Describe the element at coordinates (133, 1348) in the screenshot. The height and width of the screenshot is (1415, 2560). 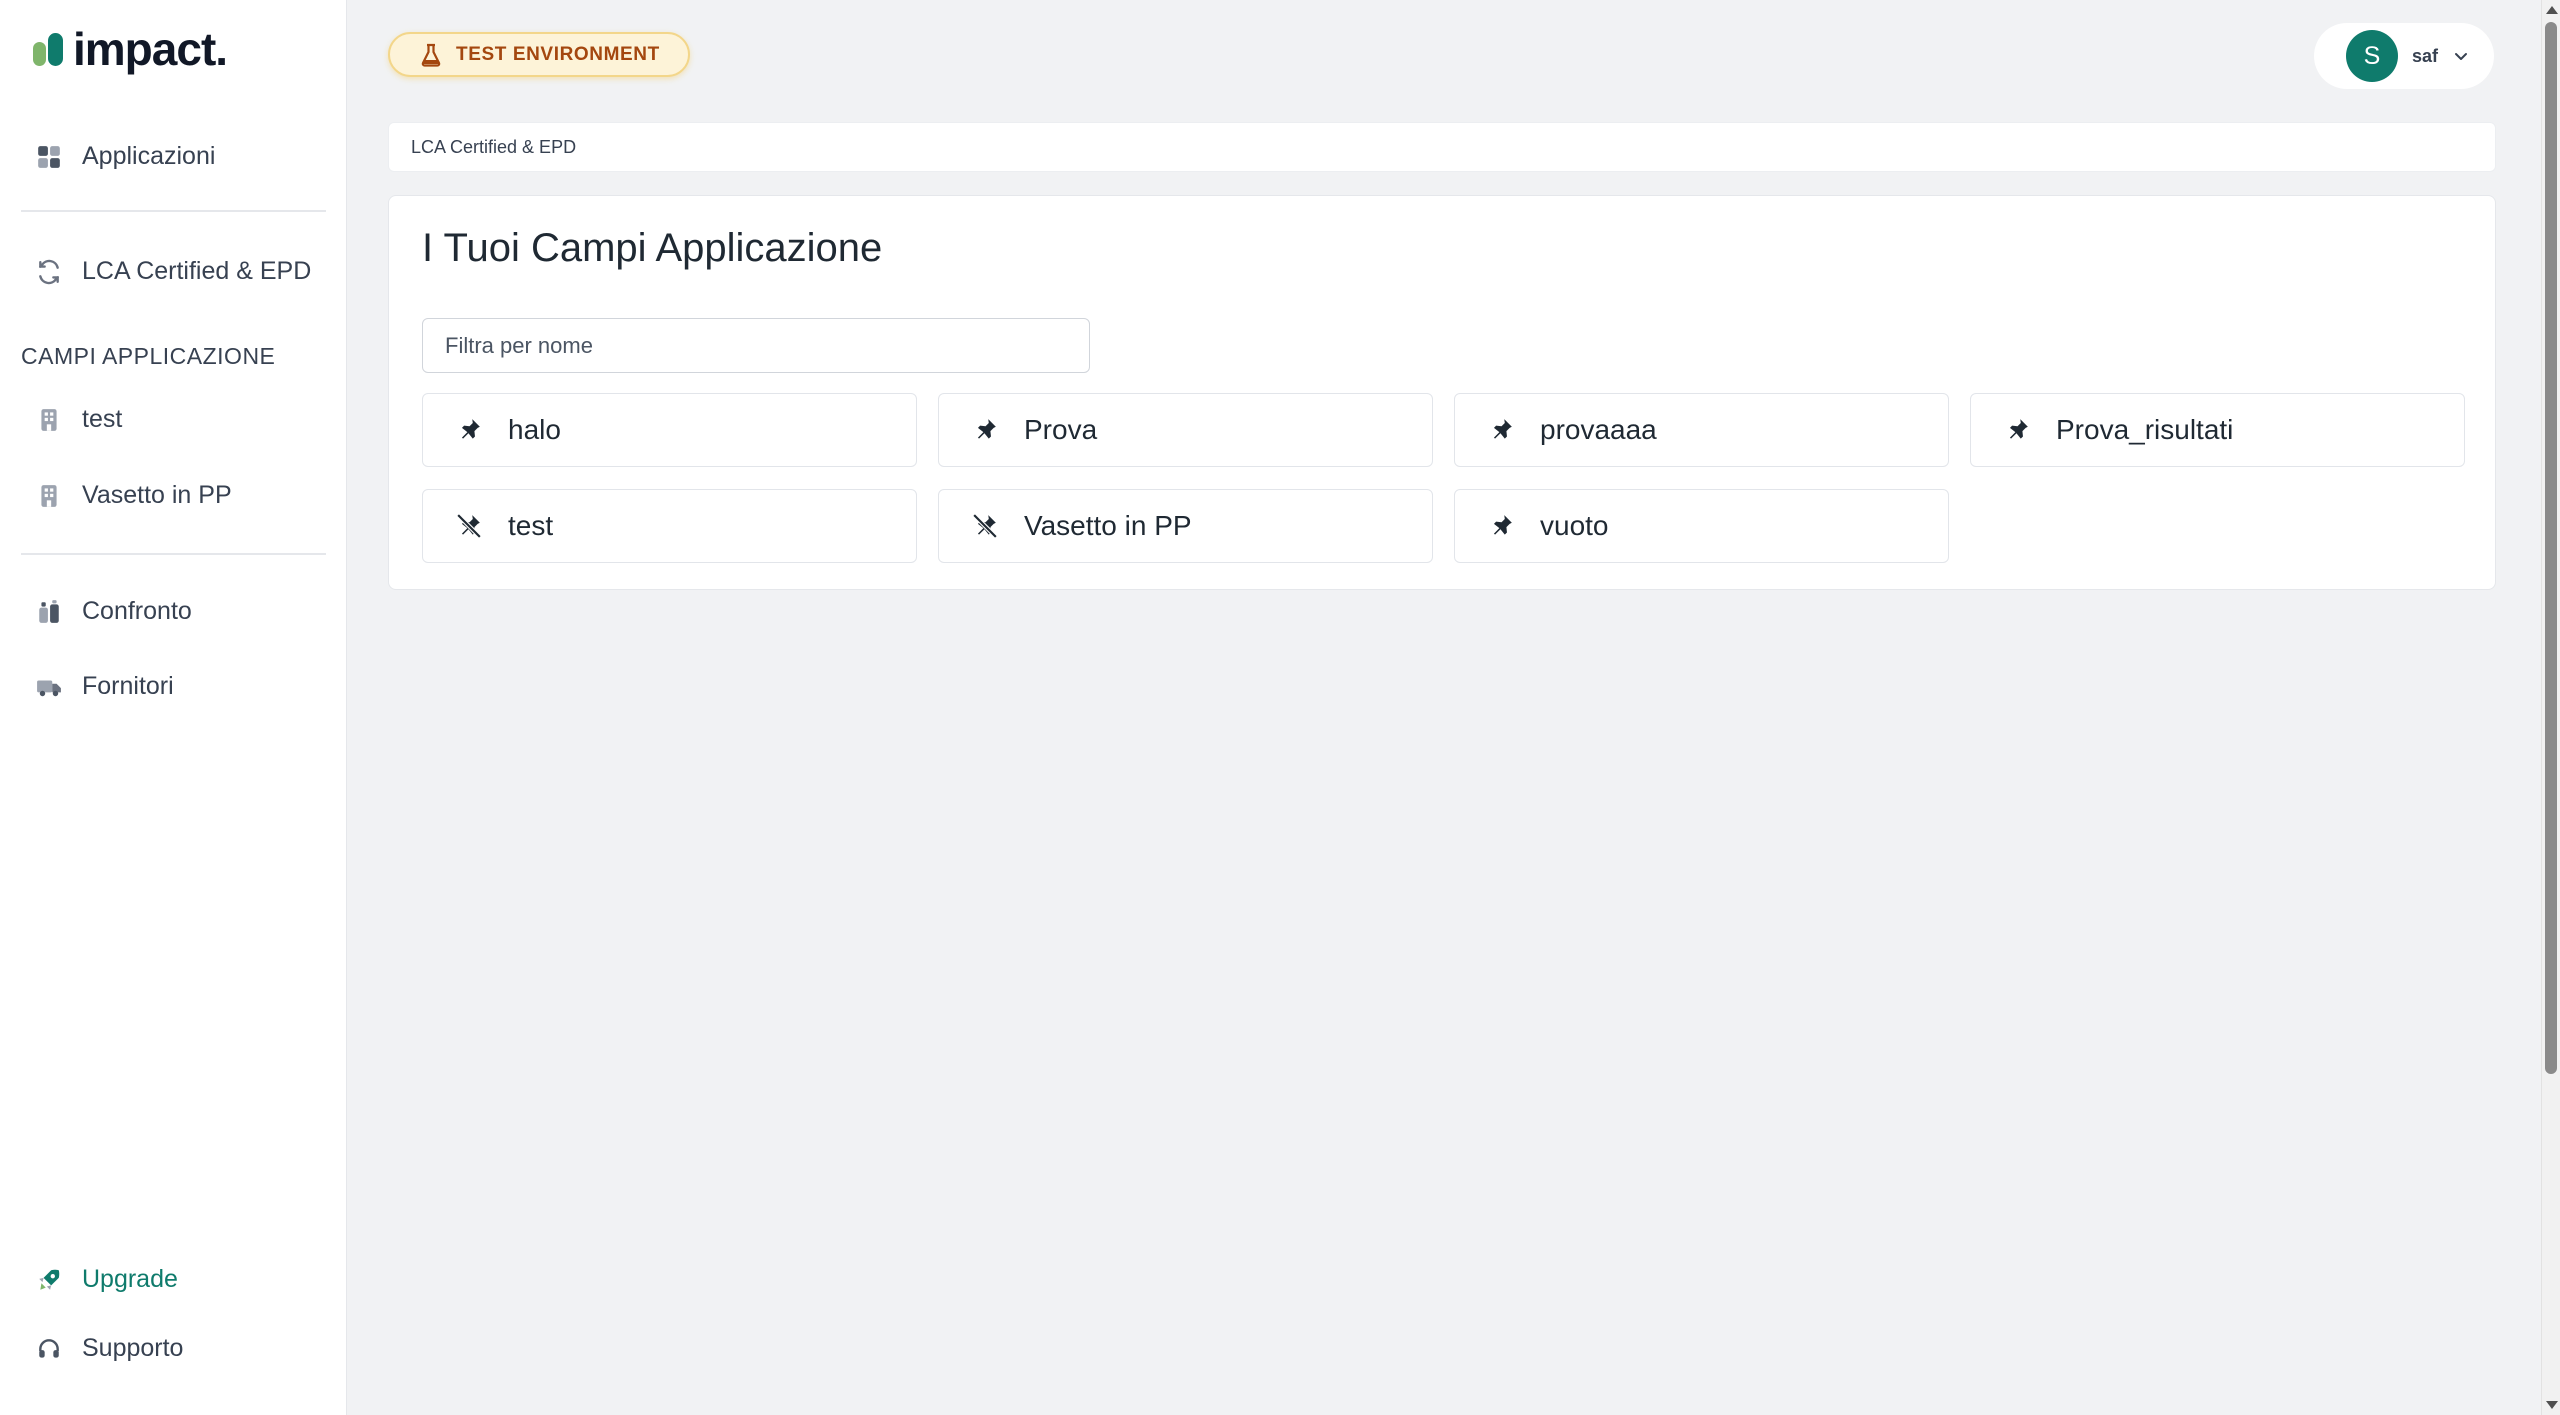
I see `nav-supporto-label: Supporto` at that location.